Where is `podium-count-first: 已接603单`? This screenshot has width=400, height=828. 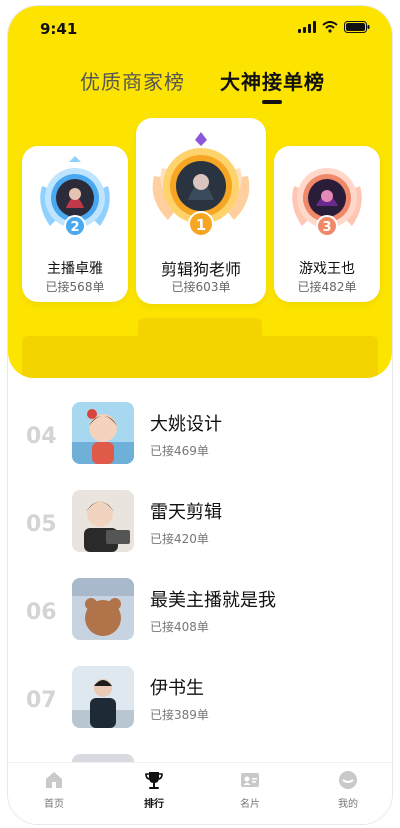 podium-count-first: 已接603单 is located at coordinates (201, 287).